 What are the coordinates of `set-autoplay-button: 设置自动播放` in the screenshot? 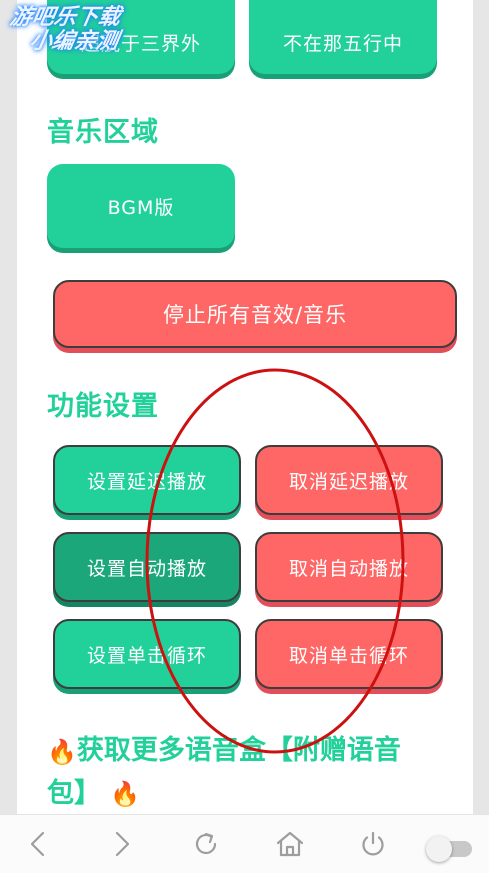 It's located at (147, 567).